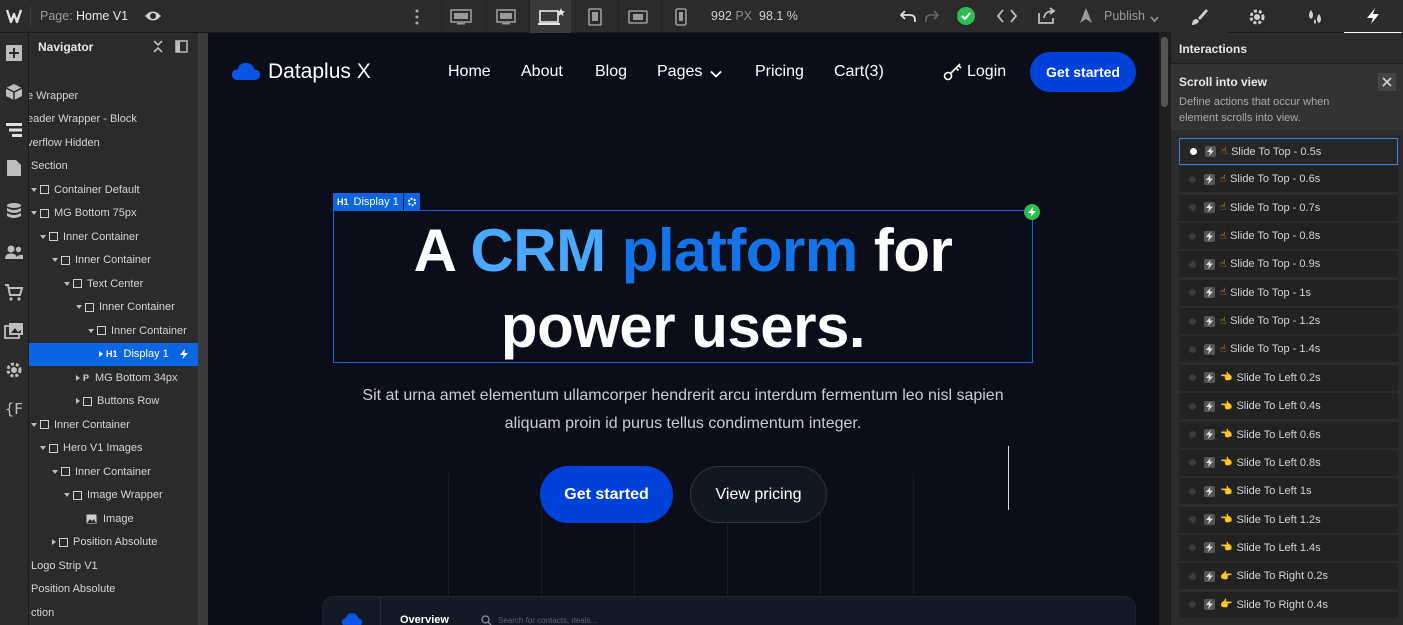 This screenshot has width=1403, height=625. What do you see at coordinates (14, 331) in the screenshot?
I see `assets-images-icon` at bounding box center [14, 331].